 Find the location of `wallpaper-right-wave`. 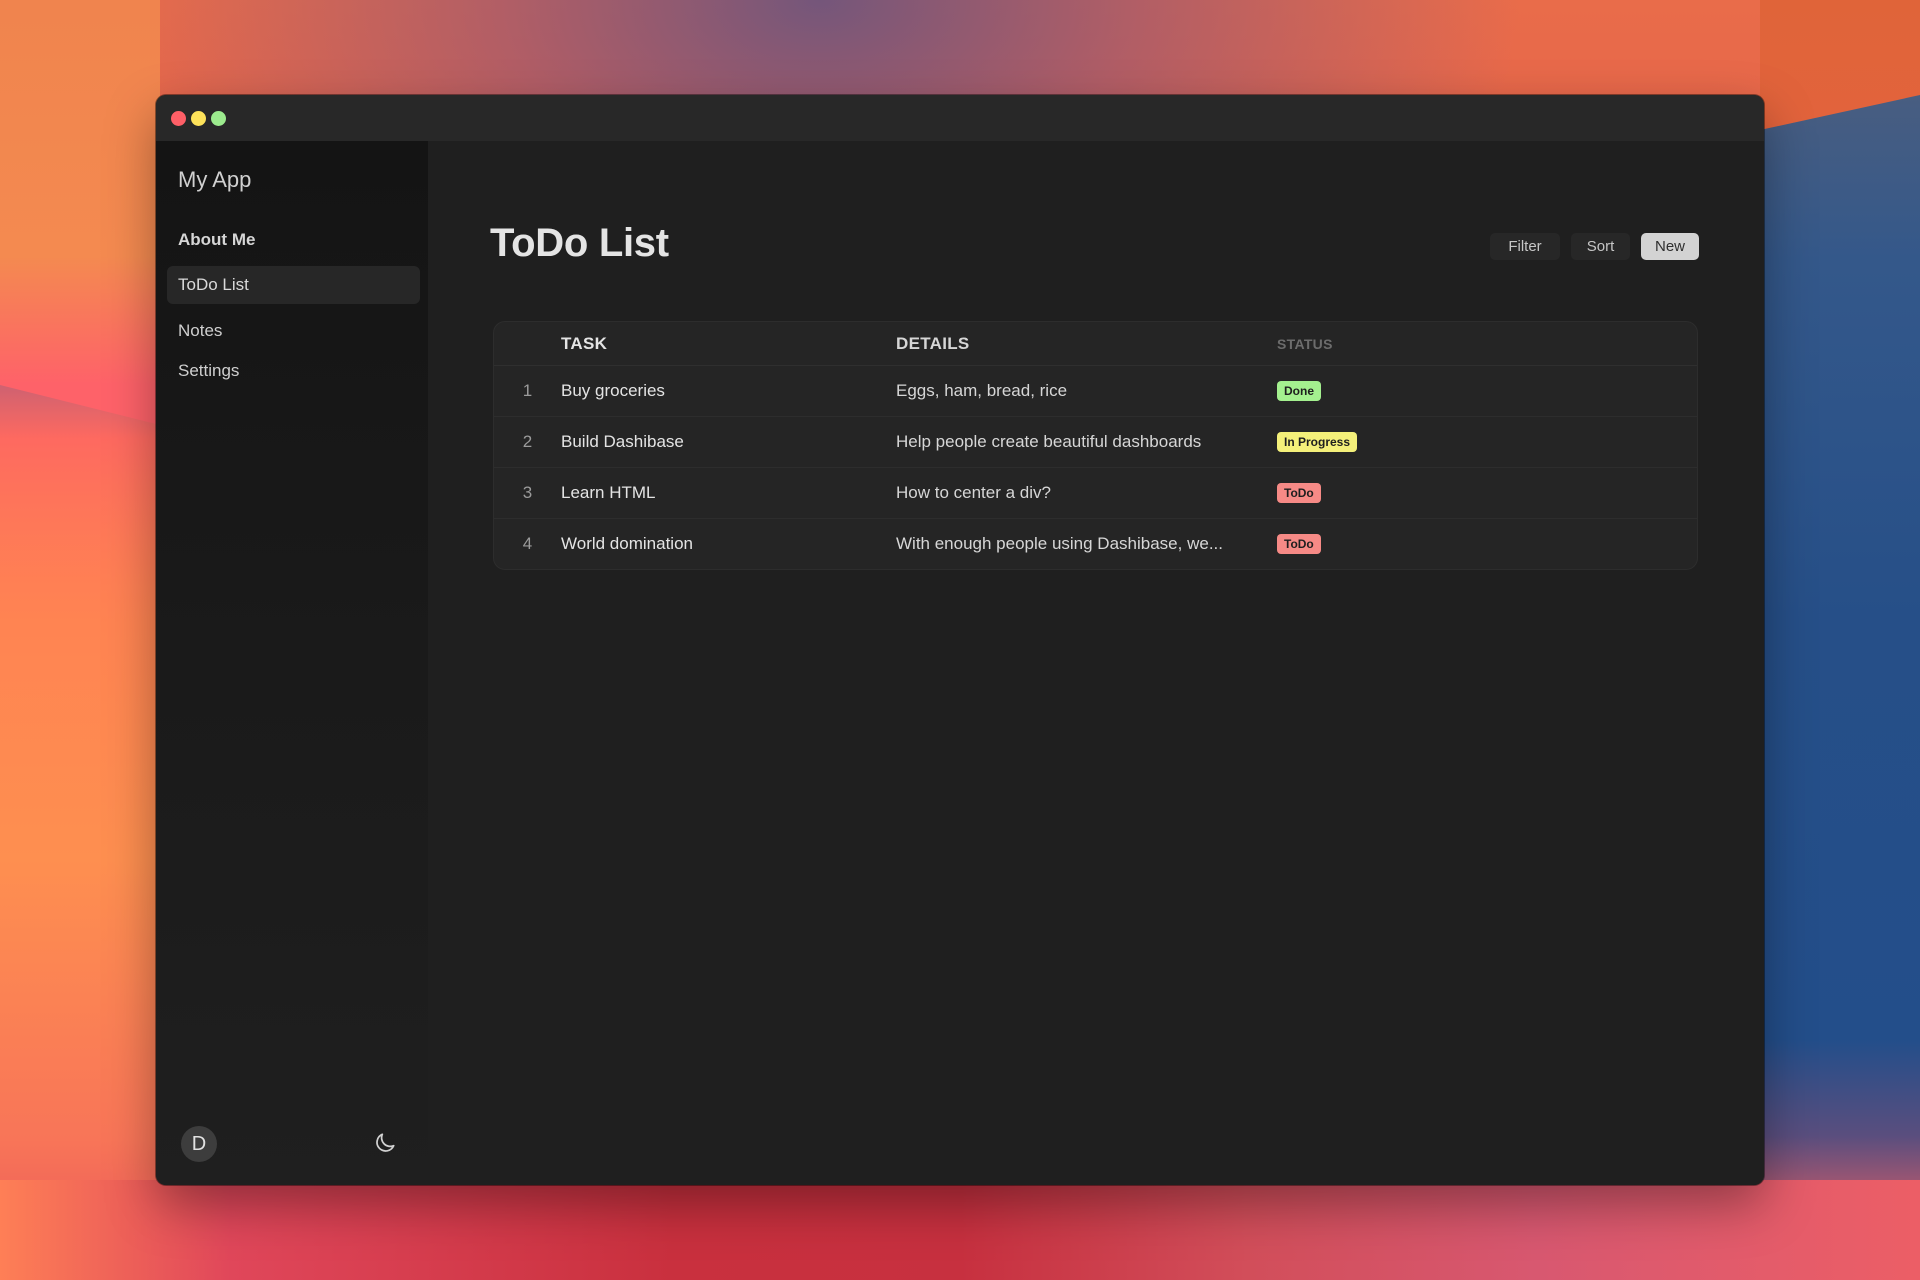

wallpaper-right-wave is located at coordinates (1840, 687).